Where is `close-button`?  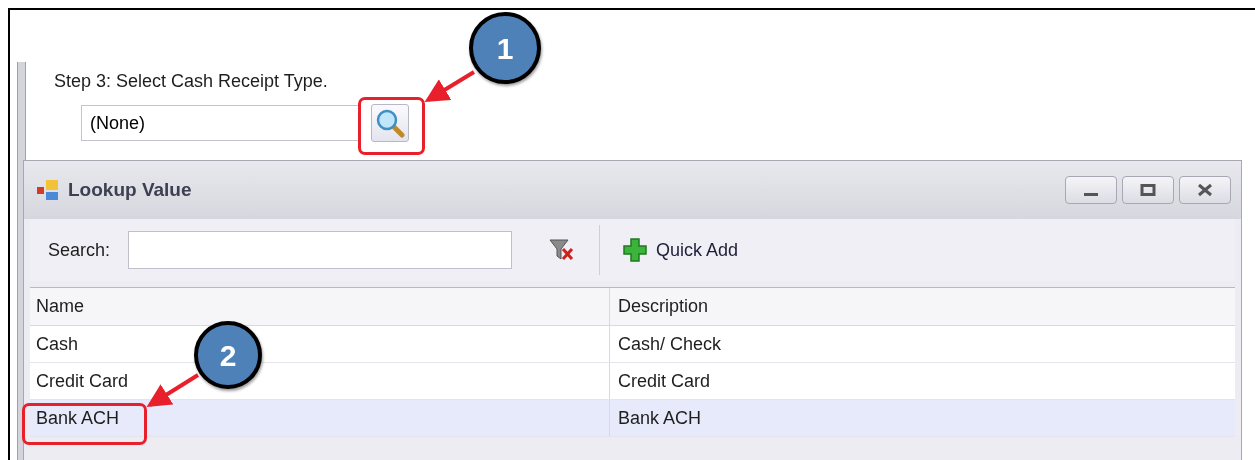 close-button is located at coordinates (1205, 190).